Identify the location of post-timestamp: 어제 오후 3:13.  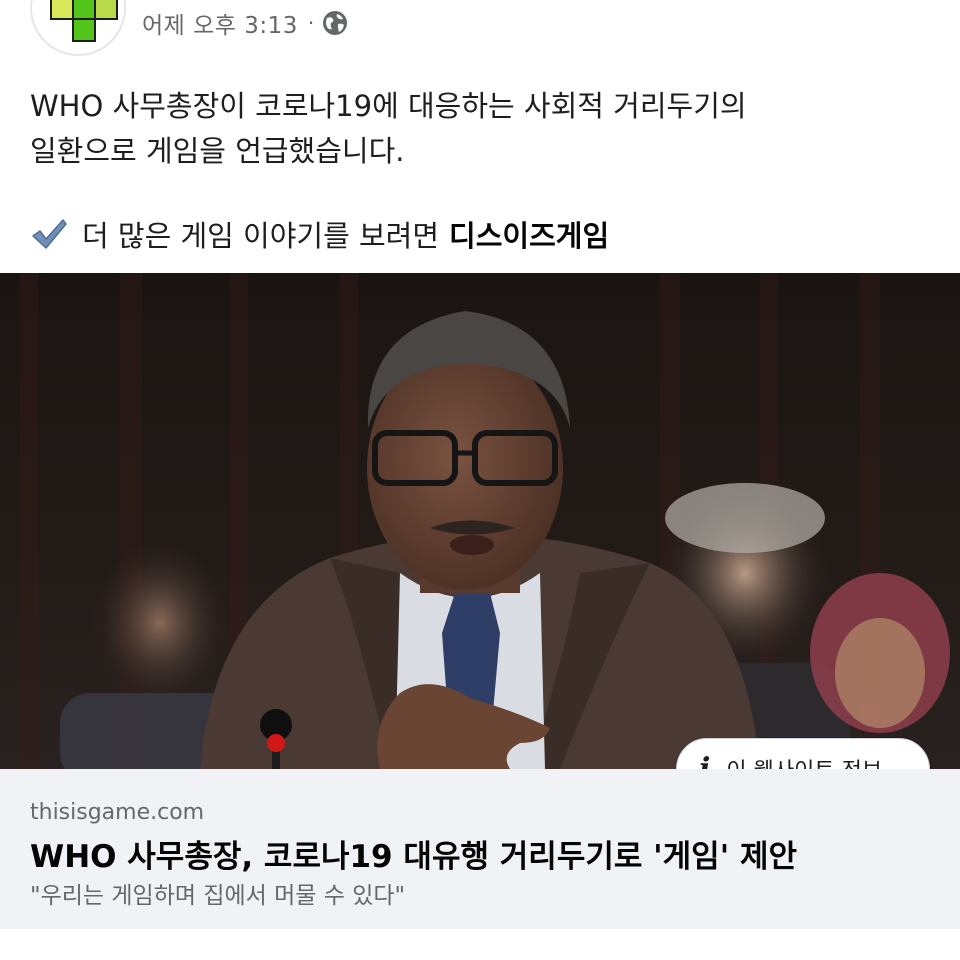
(220, 23).